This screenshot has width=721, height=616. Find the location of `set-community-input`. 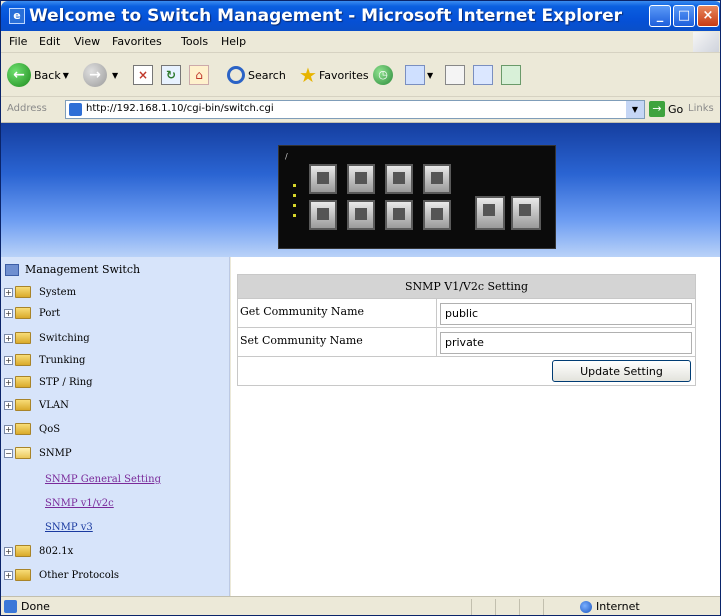

set-community-input is located at coordinates (566, 342).